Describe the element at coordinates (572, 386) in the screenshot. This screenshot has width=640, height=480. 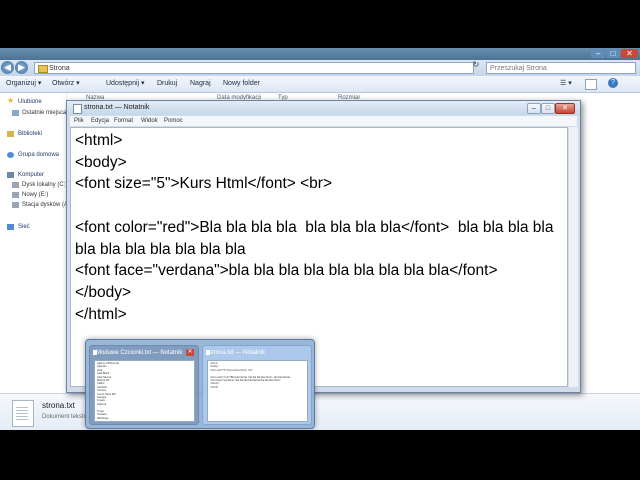
I see `resize-grip-icon` at that location.